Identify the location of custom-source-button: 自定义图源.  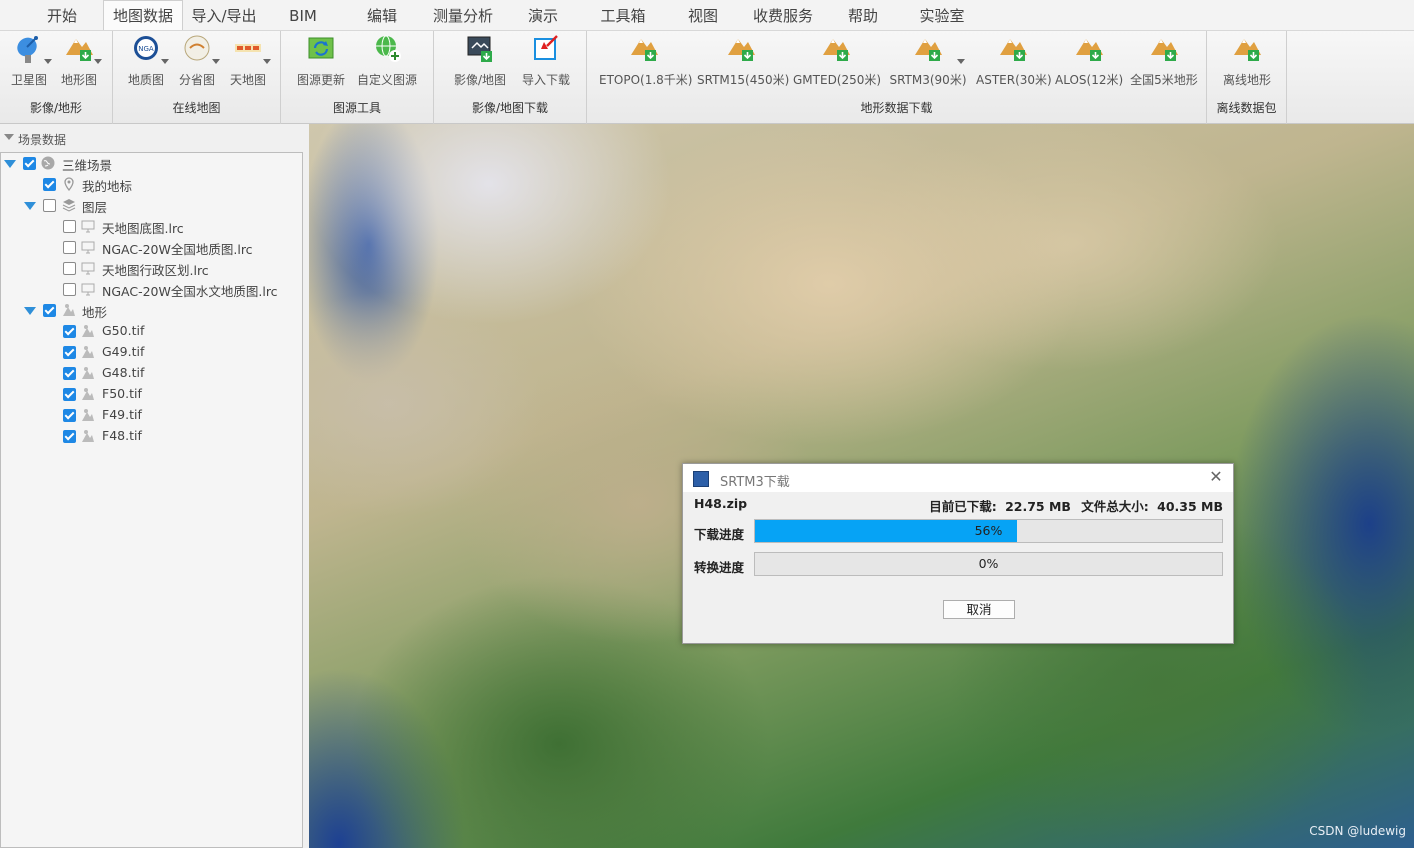
(387, 60).